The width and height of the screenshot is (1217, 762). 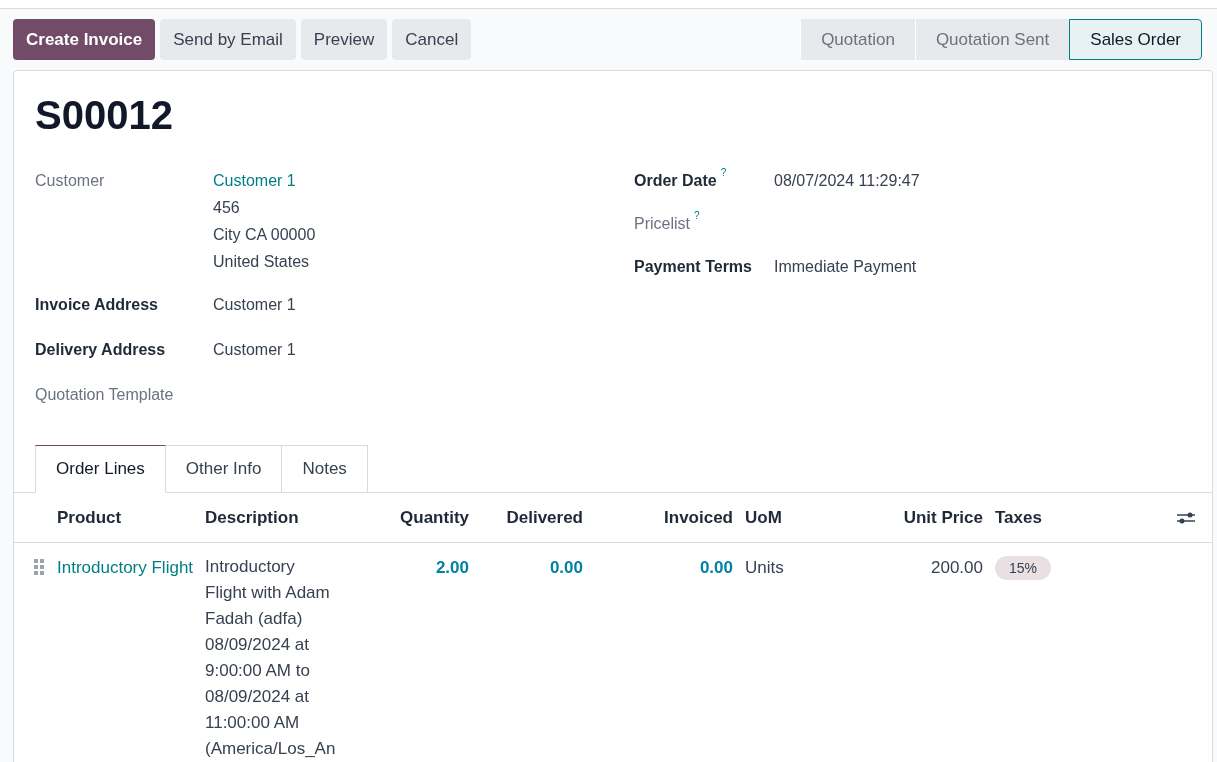 I want to click on field-value: 456, so click(x=227, y=208).